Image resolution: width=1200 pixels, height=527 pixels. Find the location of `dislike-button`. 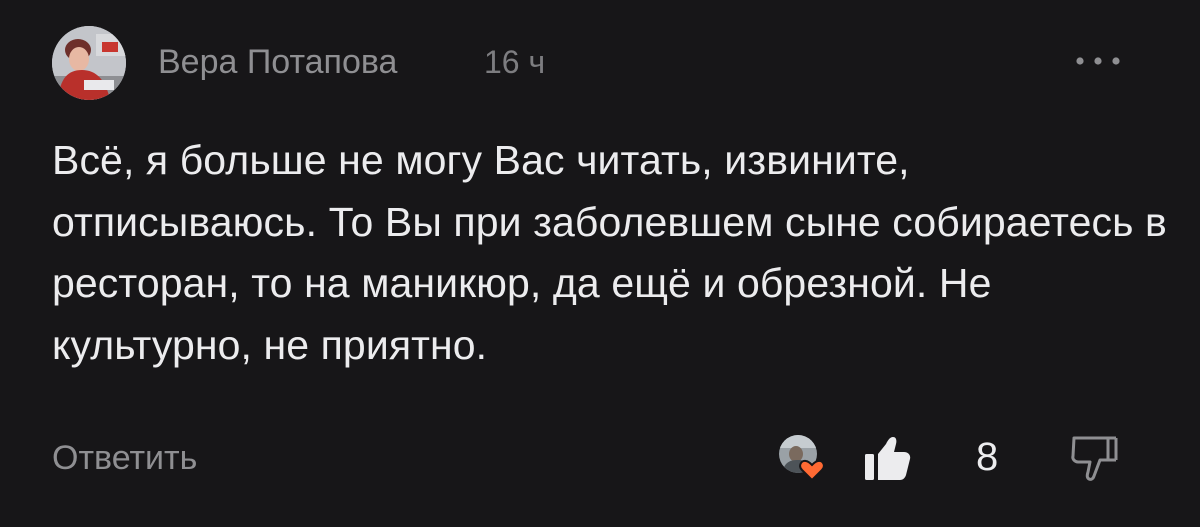

dislike-button is located at coordinates (1094, 458).